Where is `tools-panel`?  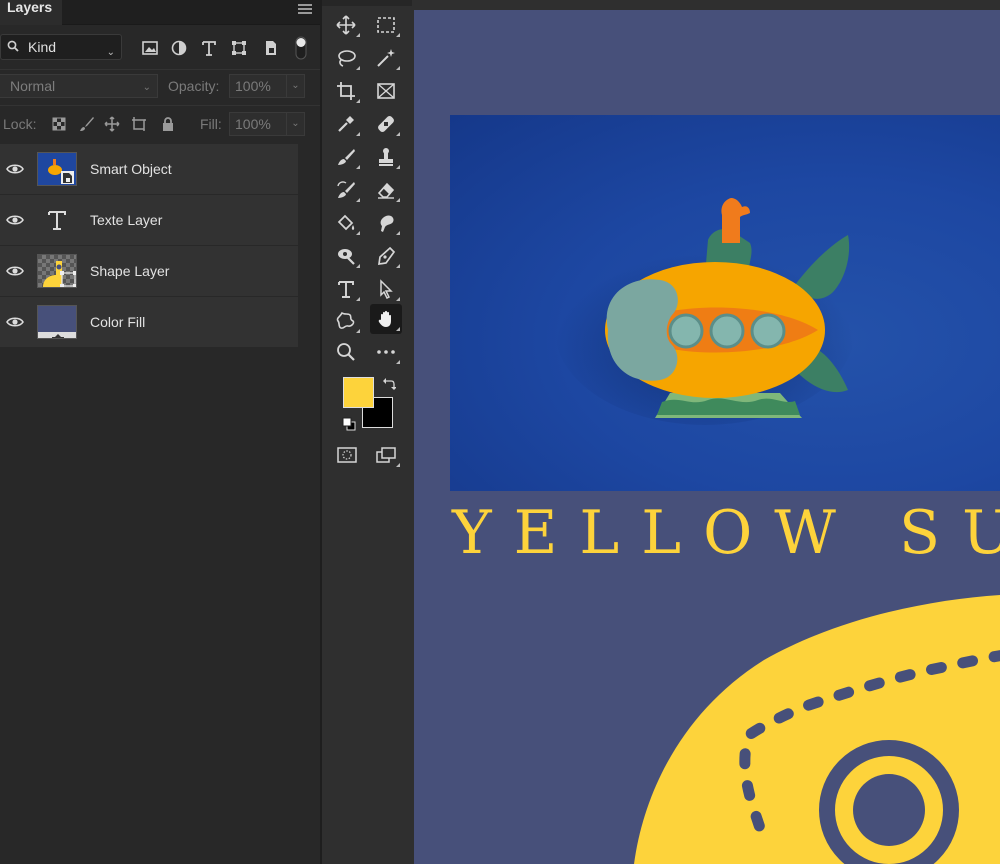
tools-panel is located at coordinates (366, 432).